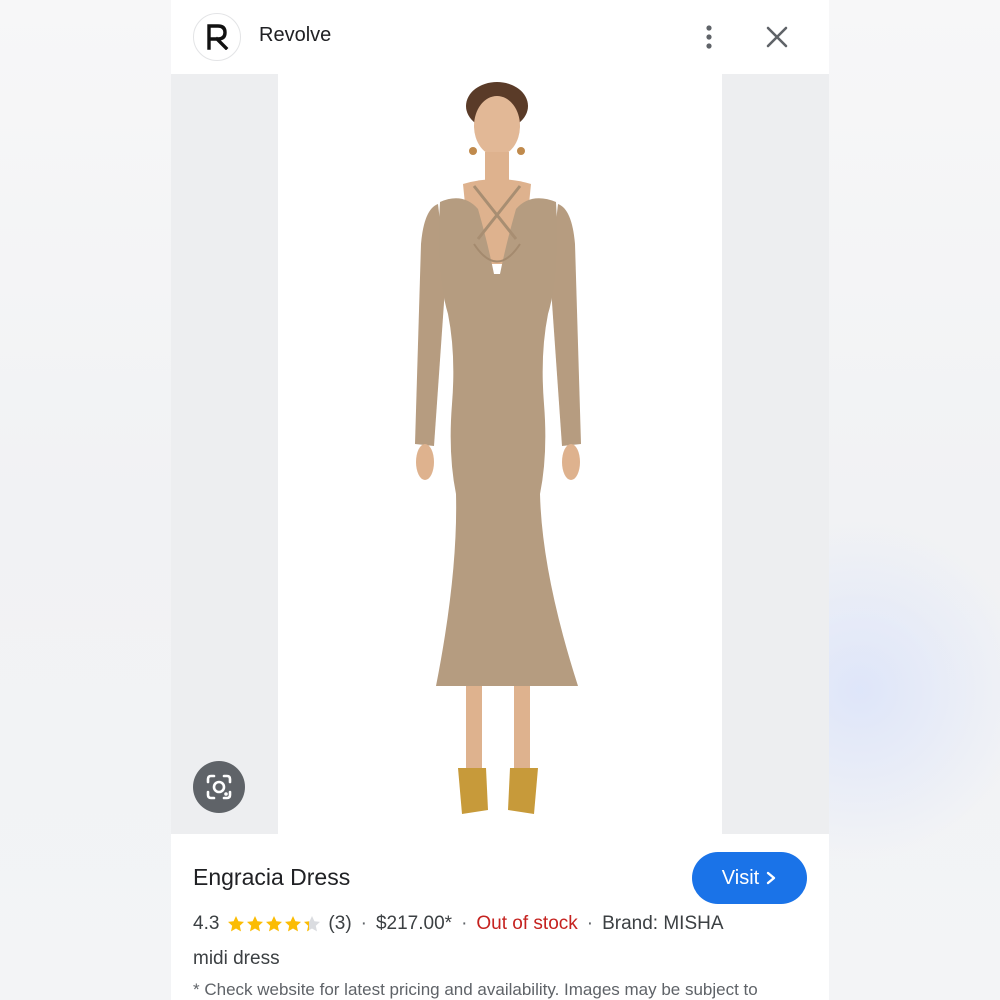  Describe the element at coordinates (709, 37) in the screenshot. I see `more-vert-icon` at that location.